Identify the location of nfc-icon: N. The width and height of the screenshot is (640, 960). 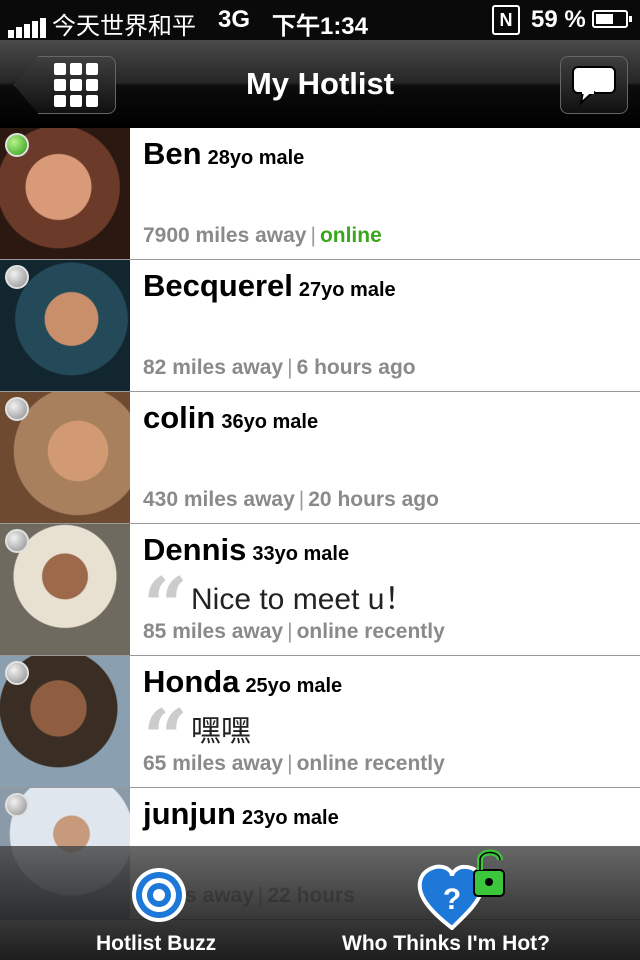
(506, 20).